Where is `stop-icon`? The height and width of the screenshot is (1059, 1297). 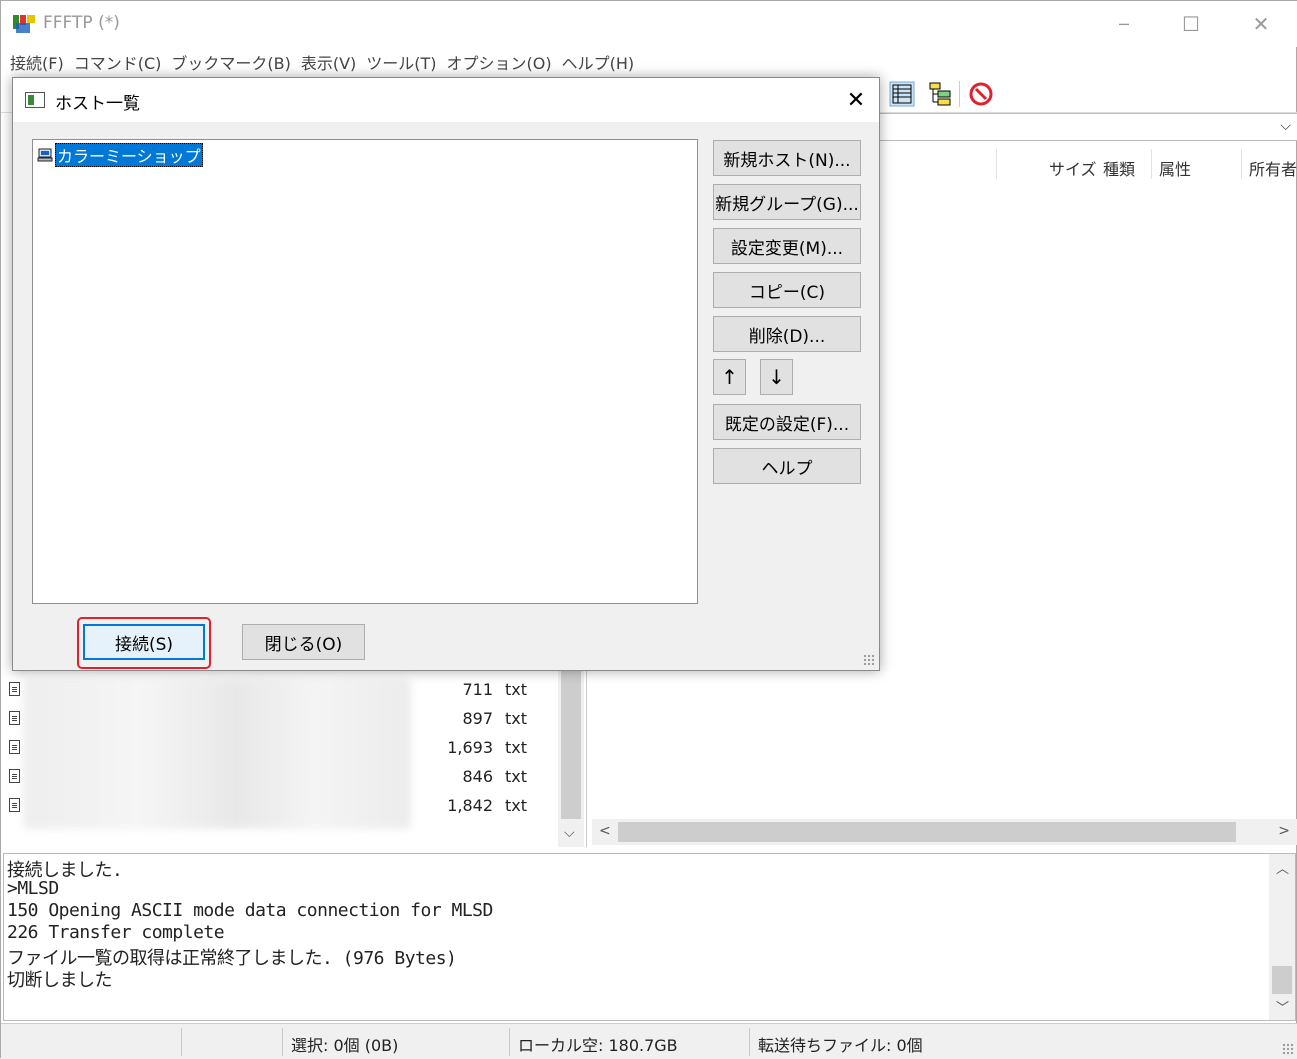
stop-icon is located at coordinates (981, 94).